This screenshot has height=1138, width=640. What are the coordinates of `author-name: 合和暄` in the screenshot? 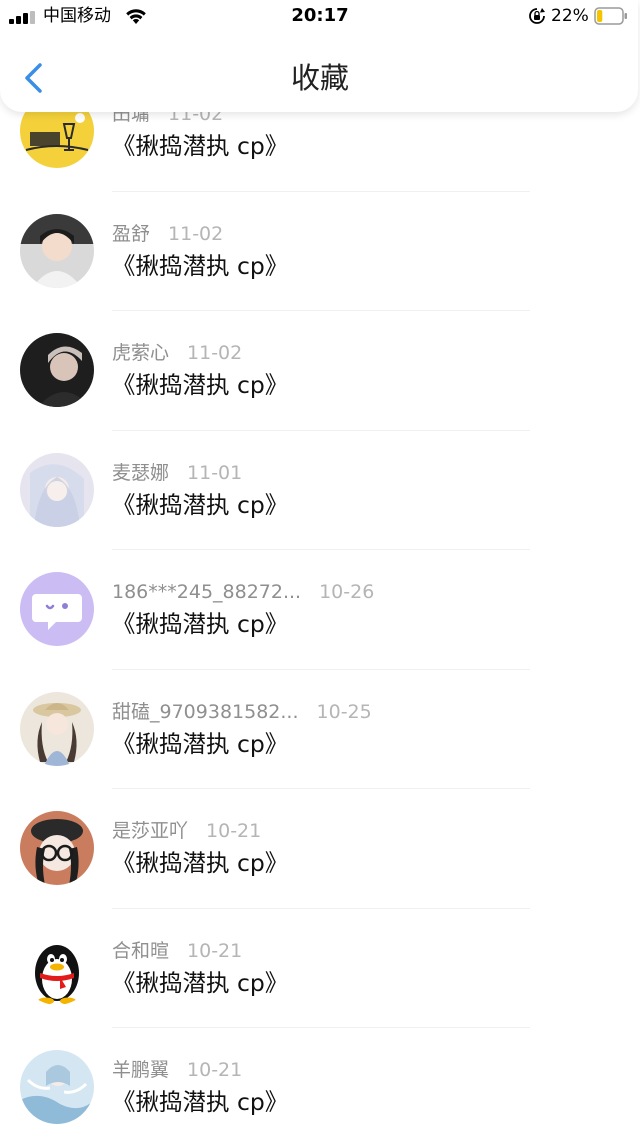 It's located at (141, 950).